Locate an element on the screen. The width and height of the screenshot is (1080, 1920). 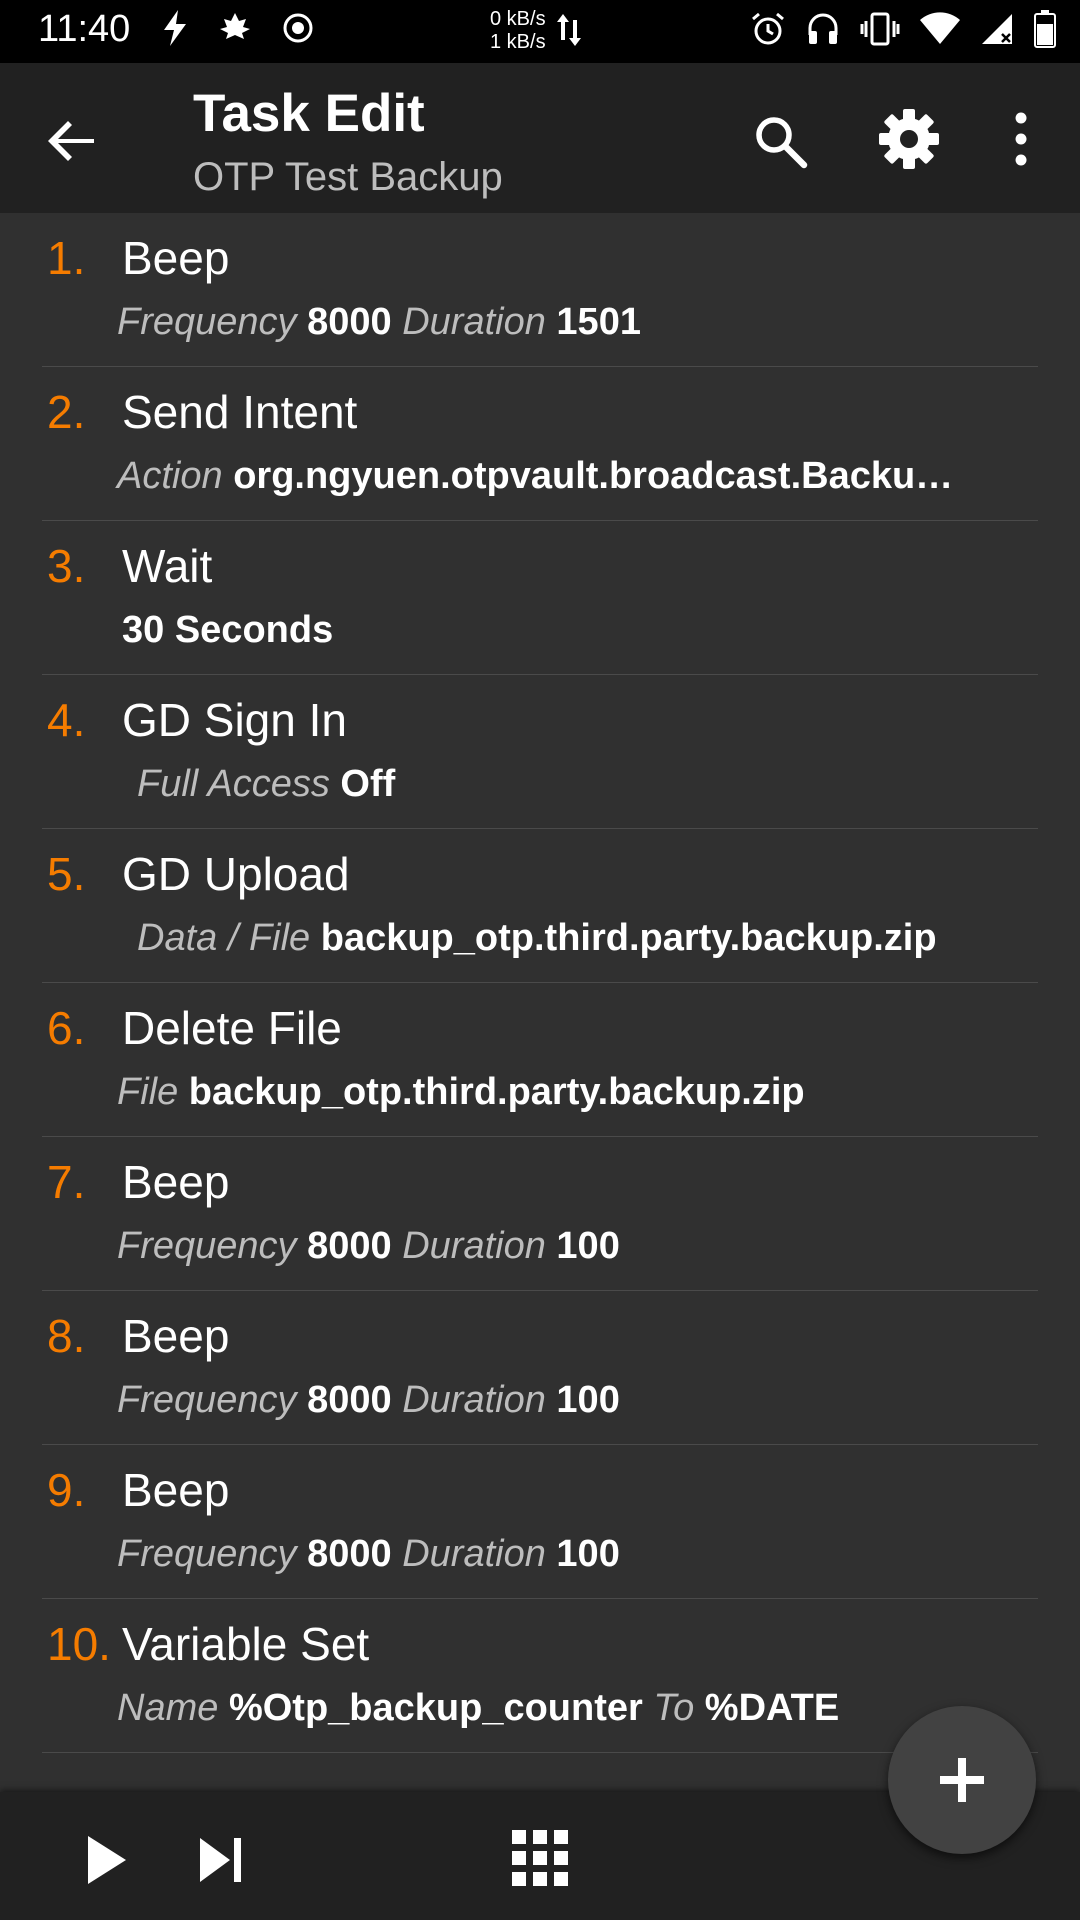
plus-icon is located at coordinates (962, 1780).